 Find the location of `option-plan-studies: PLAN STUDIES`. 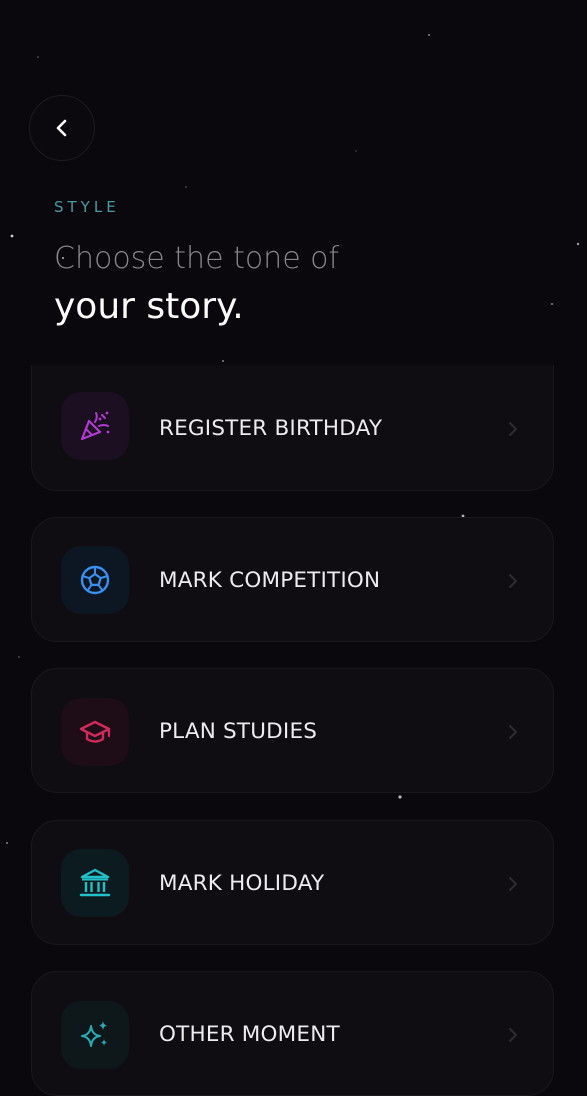

option-plan-studies: PLAN STUDIES is located at coordinates (292, 730).